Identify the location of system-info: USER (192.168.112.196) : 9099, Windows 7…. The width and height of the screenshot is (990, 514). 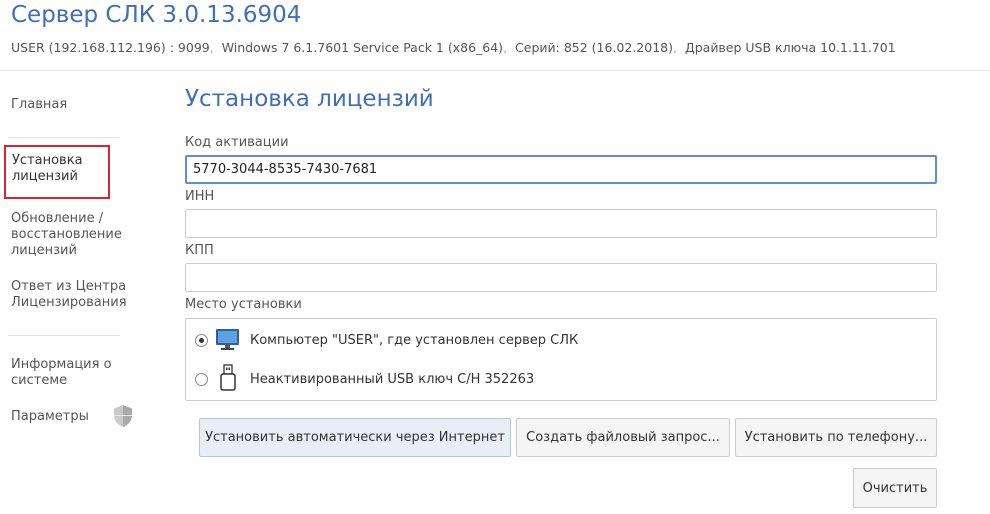
(453, 47).